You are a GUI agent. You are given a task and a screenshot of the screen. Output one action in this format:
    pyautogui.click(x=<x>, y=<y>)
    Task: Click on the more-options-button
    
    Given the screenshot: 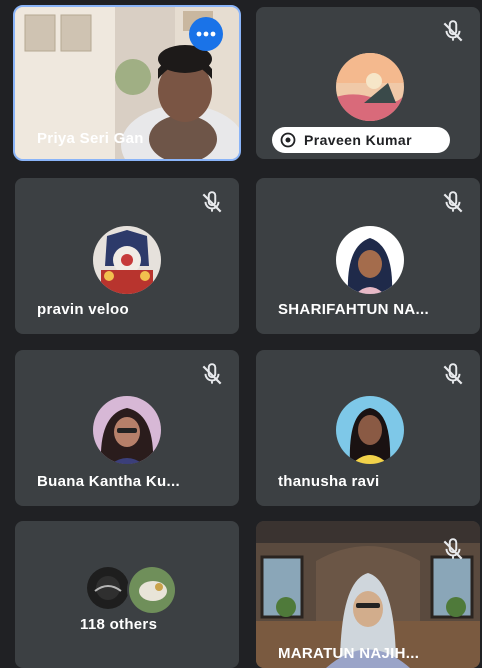 What is the action you would take?
    pyautogui.click(x=206, y=34)
    